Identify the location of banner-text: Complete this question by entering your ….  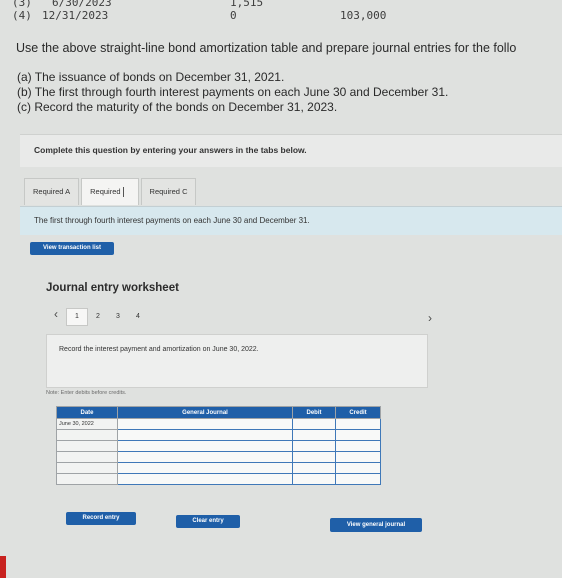
(170, 150).